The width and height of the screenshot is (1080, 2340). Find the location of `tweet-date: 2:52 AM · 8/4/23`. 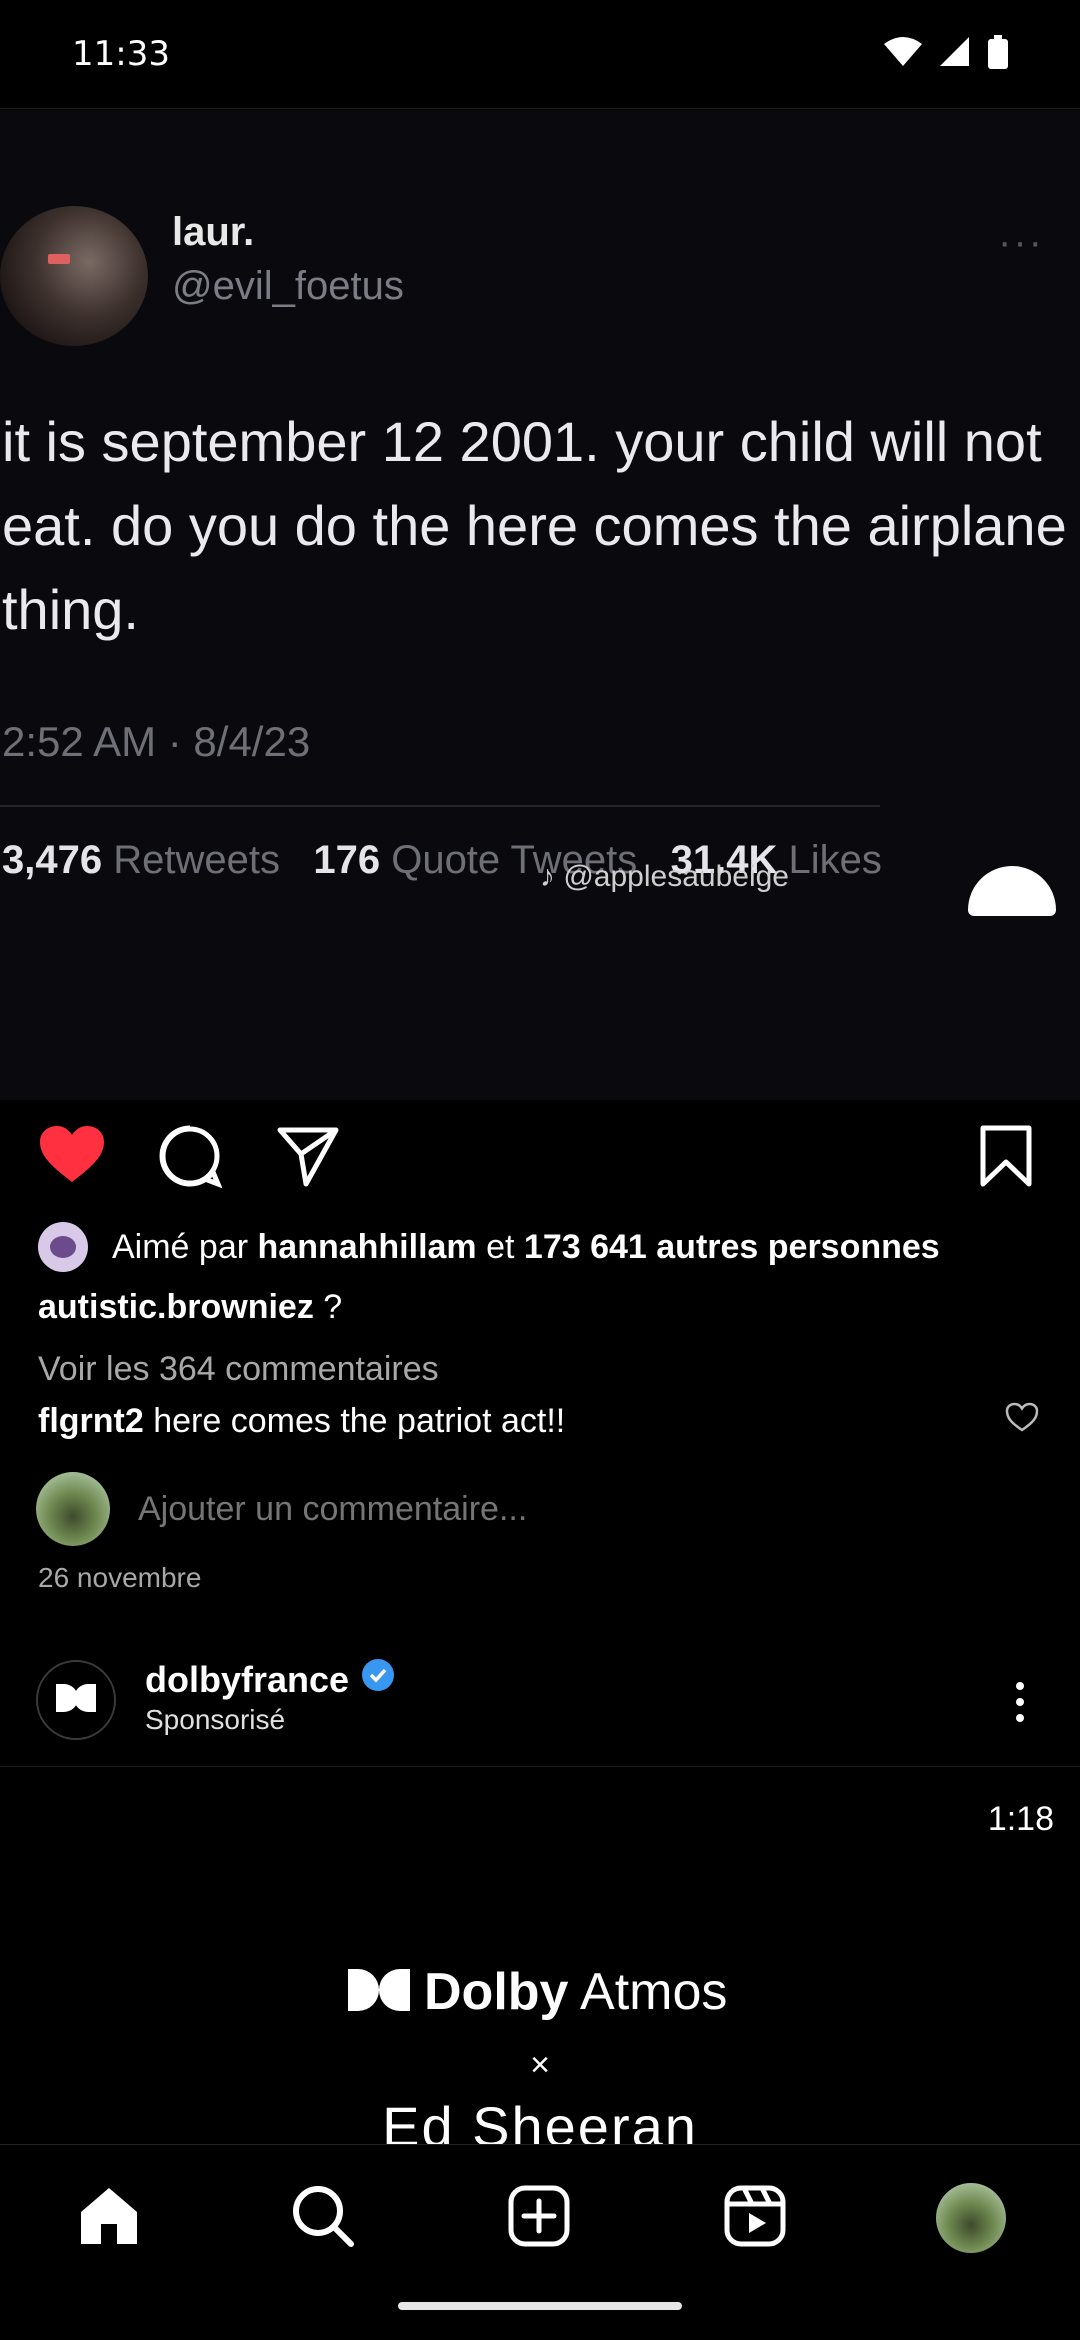

tweet-date: 2:52 AM · 8/4/23 is located at coordinates (156, 741).